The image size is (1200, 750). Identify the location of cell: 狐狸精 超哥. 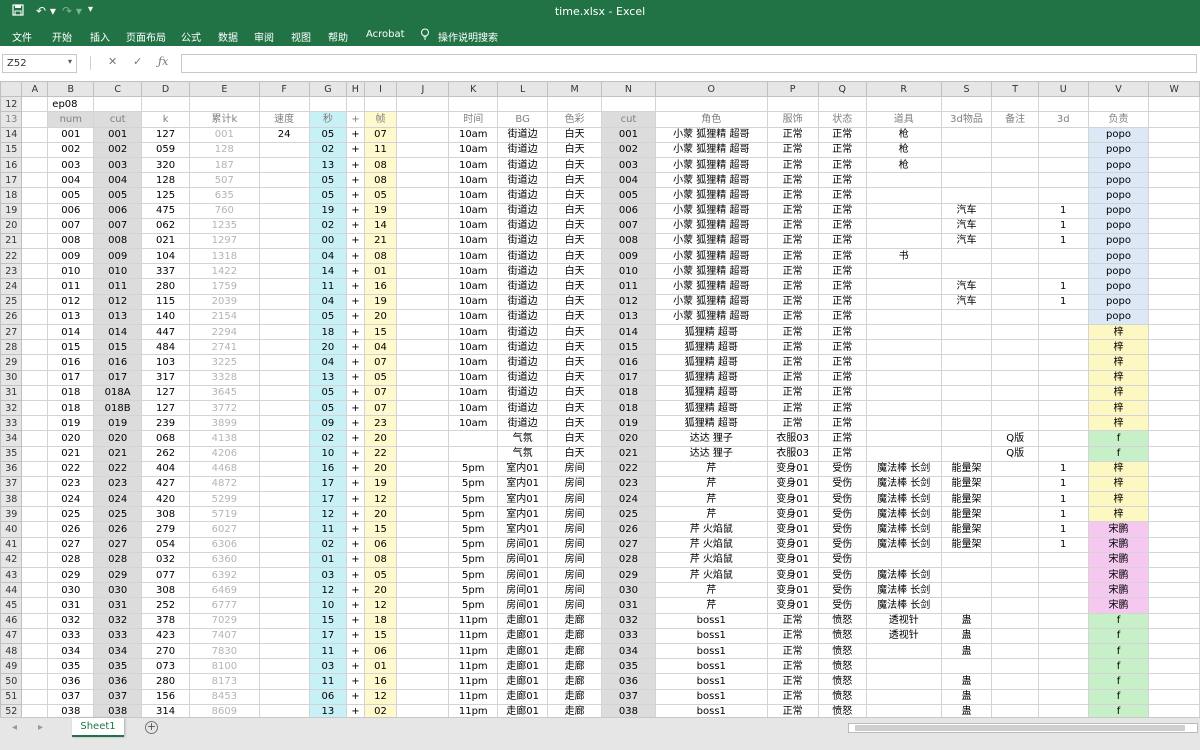
(711, 423).